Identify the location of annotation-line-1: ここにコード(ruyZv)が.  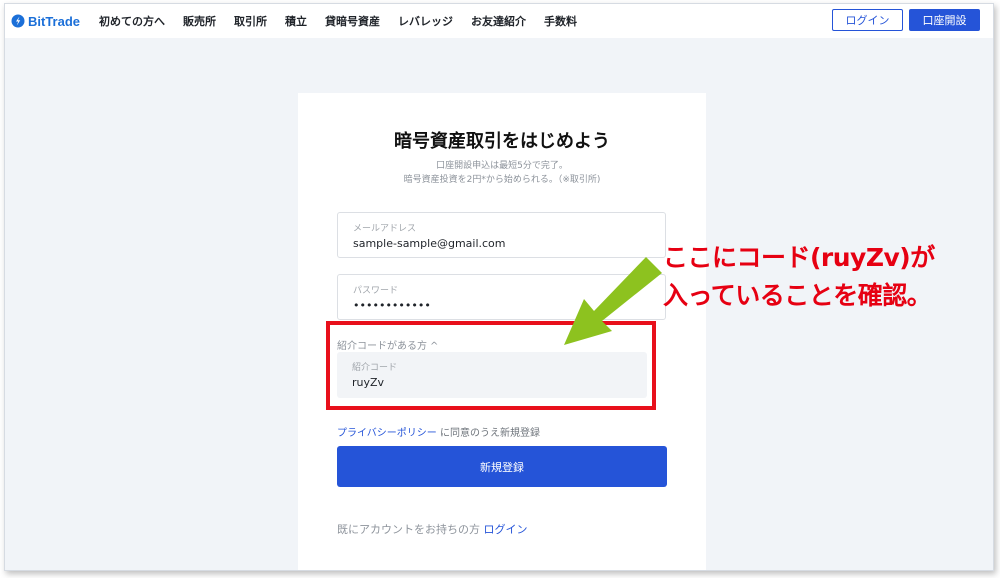
(799, 257).